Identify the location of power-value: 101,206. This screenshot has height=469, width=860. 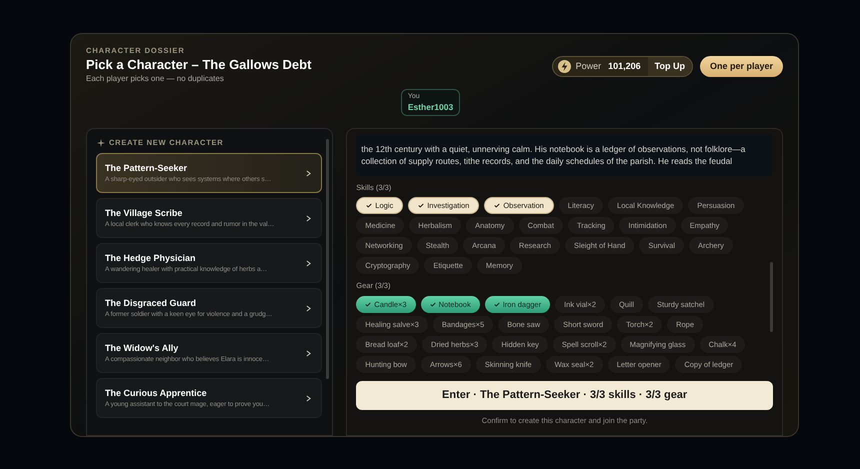
(624, 66).